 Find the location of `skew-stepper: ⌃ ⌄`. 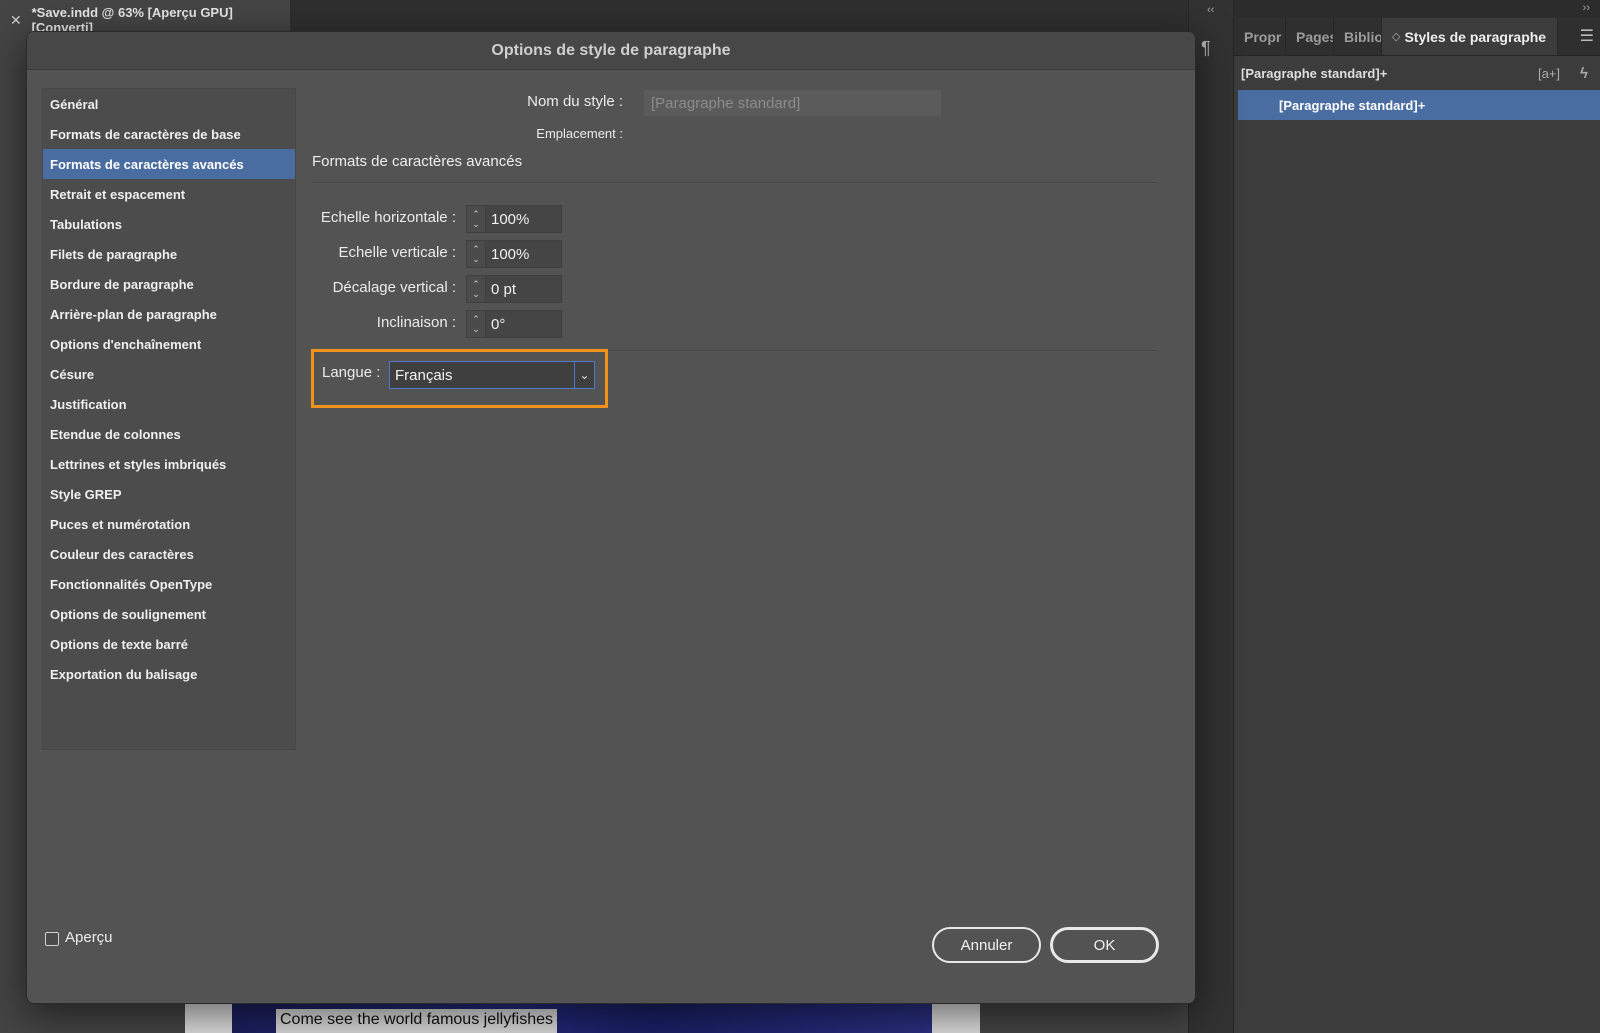

skew-stepper: ⌃ ⌄ is located at coordinates (476, 324).